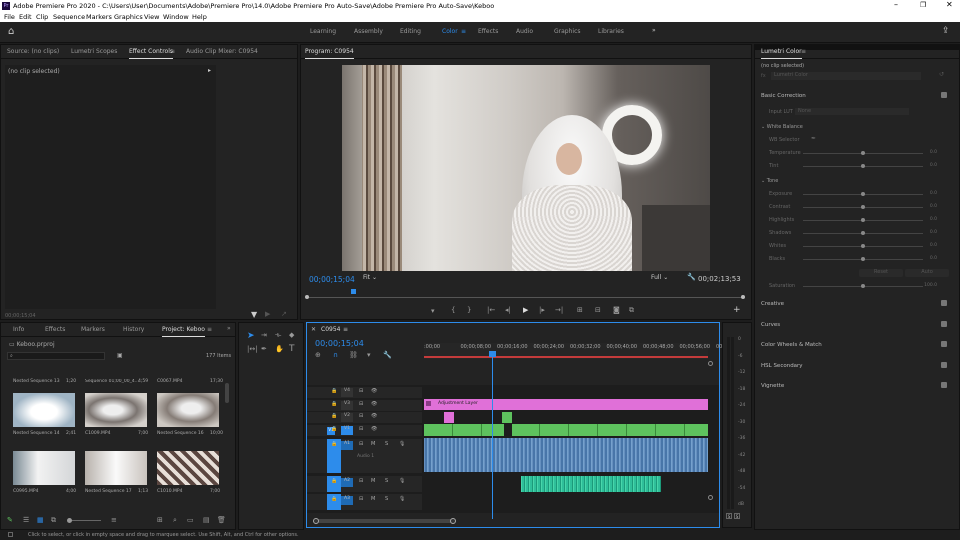 The height and width of the screenshot is (540, 960). What do you see at coordinates (347, 445) in the screenshot?
I see `track-label: A1` at bounding box center [347, 445].